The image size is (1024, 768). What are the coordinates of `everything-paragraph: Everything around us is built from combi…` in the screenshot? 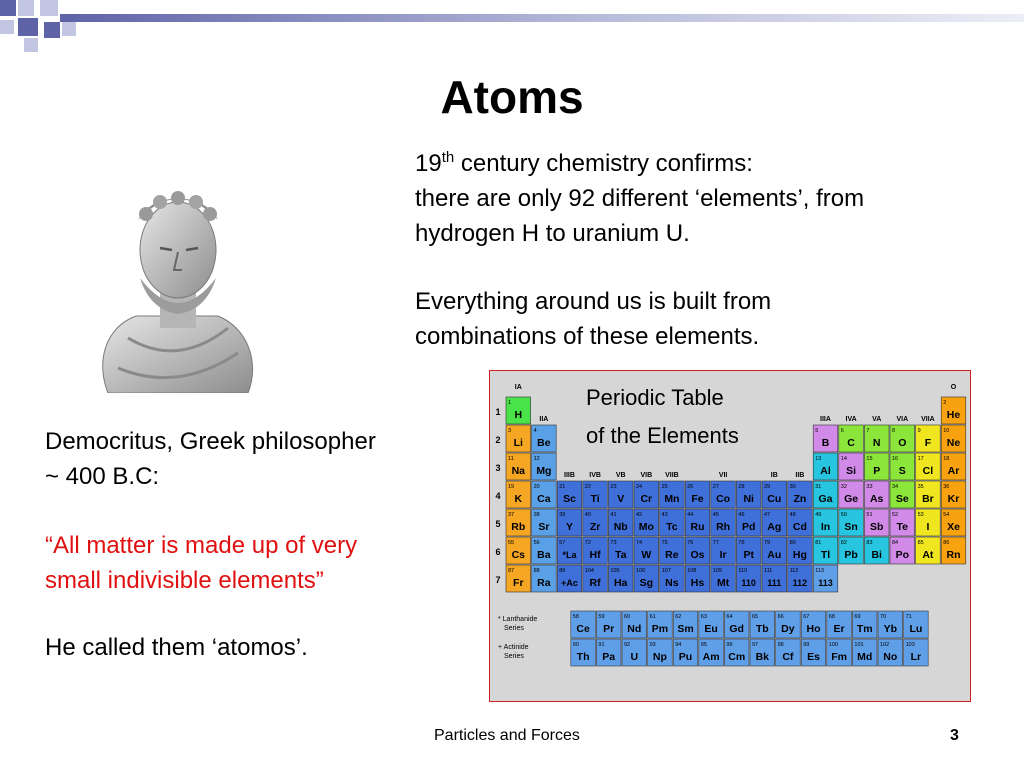 It's located at (705, 319).